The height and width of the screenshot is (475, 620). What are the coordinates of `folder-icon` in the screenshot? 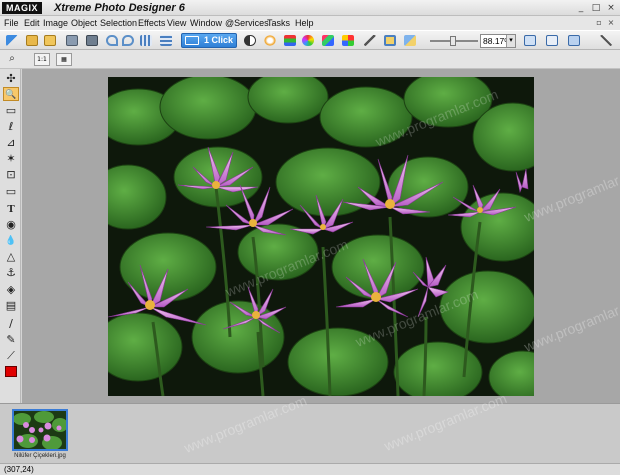 It's located at (32, 40).